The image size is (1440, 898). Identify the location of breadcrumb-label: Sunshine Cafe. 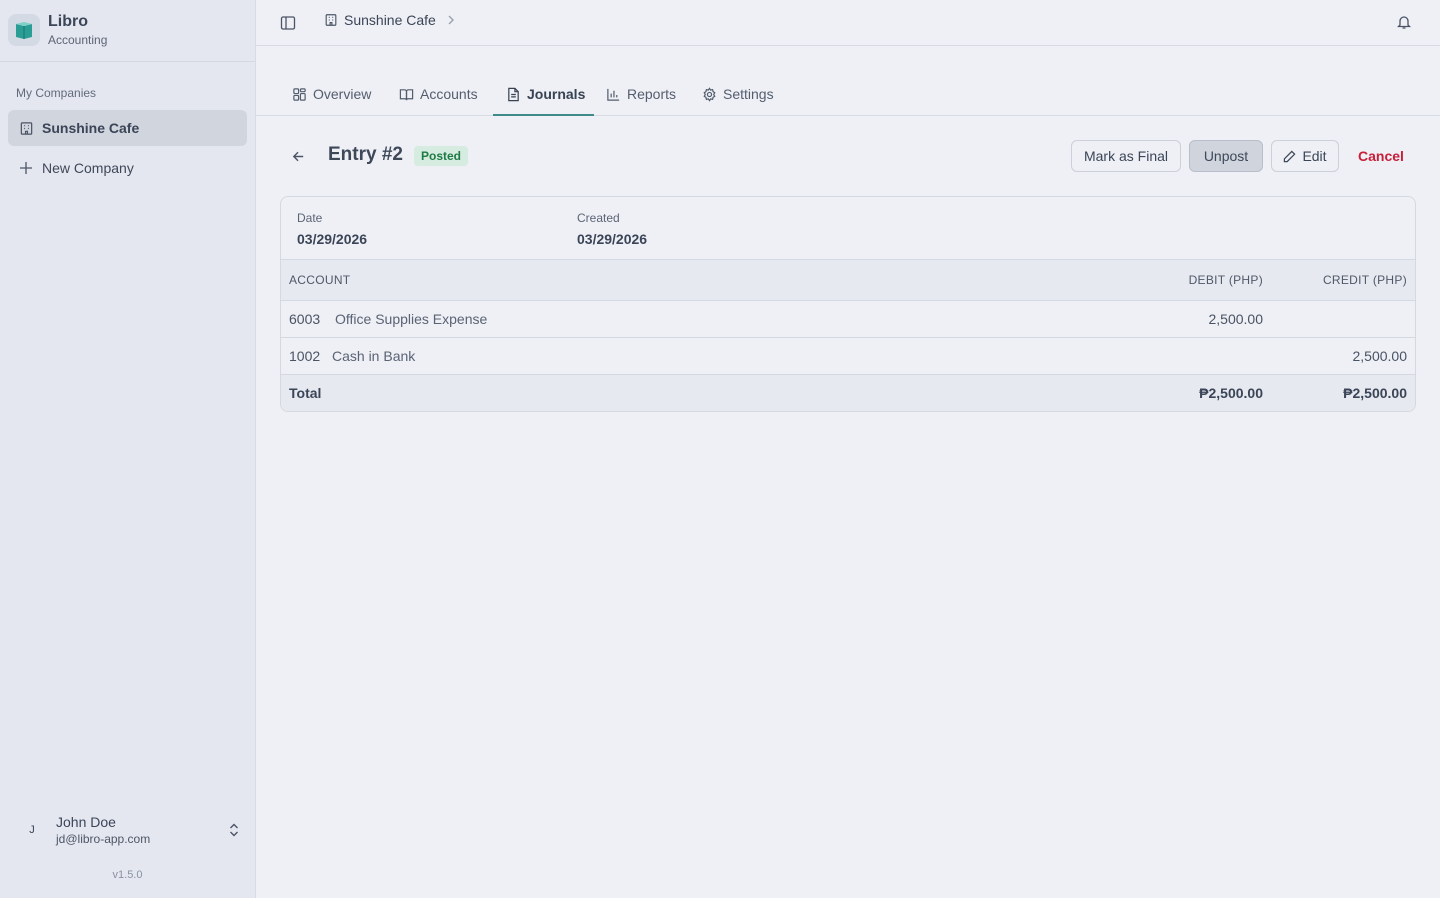
(390, 20).